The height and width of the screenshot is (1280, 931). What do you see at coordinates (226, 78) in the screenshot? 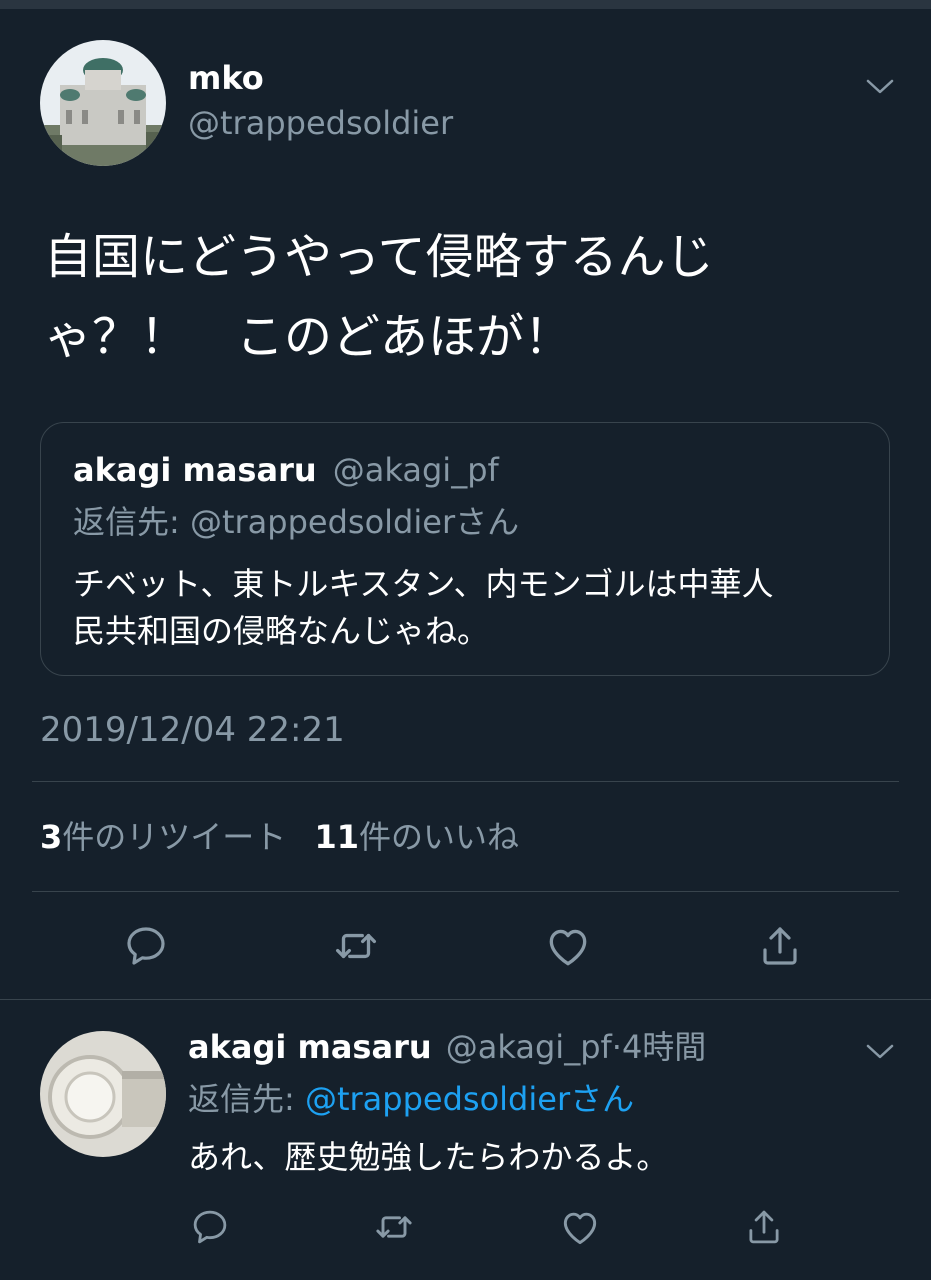
I see `author-name: mko` at bounding box center [226, 78].